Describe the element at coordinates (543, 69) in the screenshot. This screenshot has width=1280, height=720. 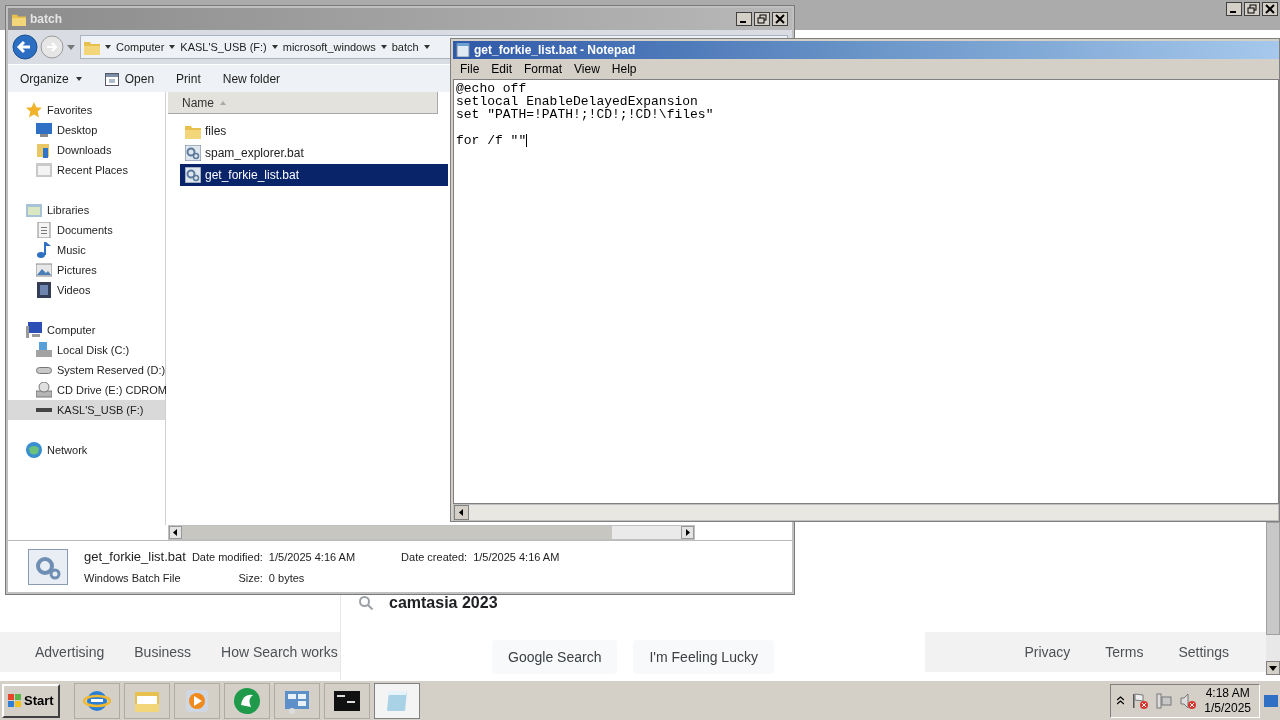
I see `menu-item: Format` at that location.